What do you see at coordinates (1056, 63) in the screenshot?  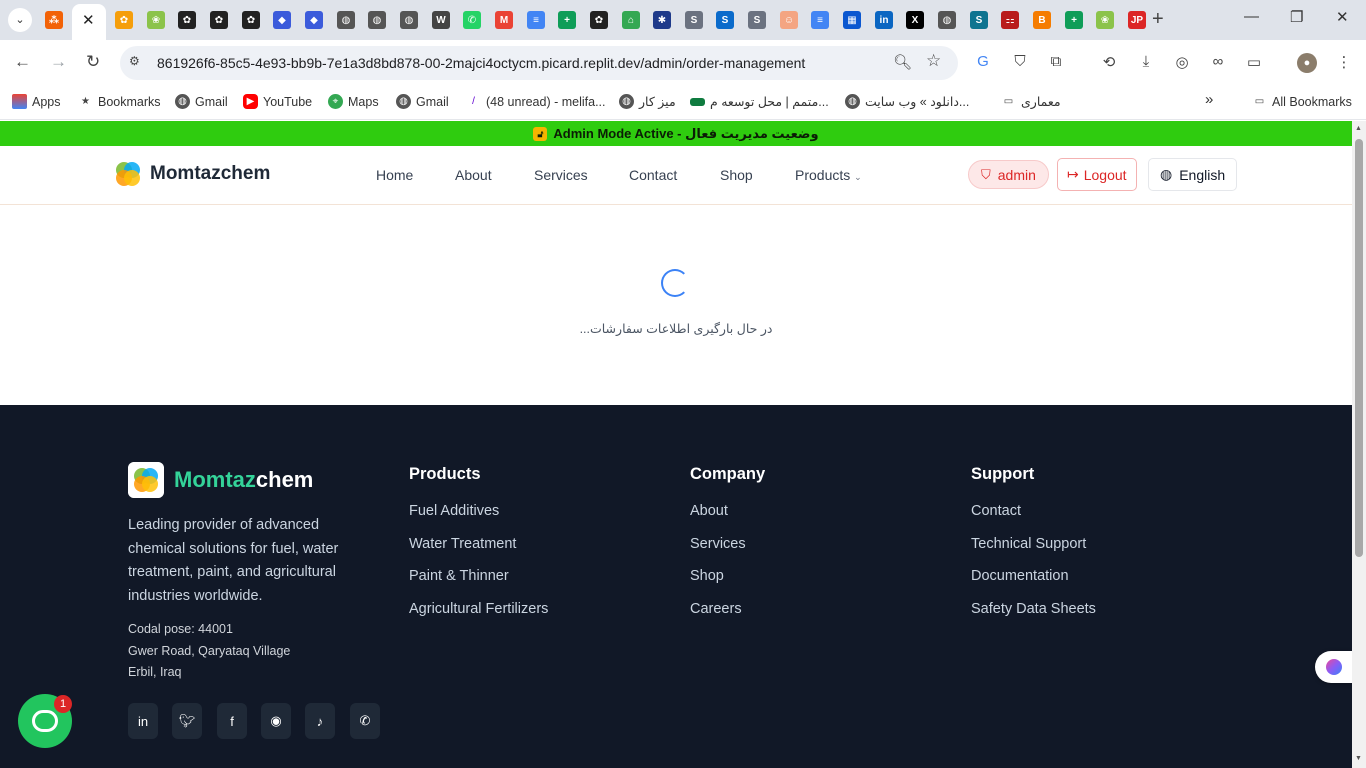 I see `extensions-icon: ⧉` at bounding box center [1056, 63].